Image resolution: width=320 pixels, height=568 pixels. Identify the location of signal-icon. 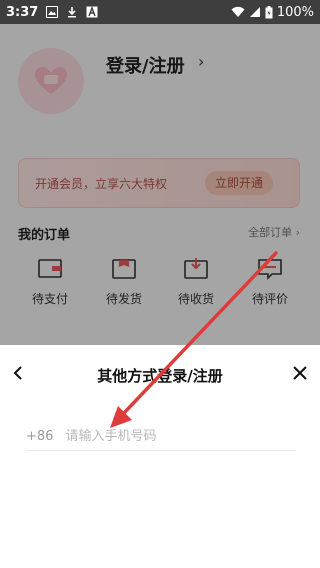
(255, 12).